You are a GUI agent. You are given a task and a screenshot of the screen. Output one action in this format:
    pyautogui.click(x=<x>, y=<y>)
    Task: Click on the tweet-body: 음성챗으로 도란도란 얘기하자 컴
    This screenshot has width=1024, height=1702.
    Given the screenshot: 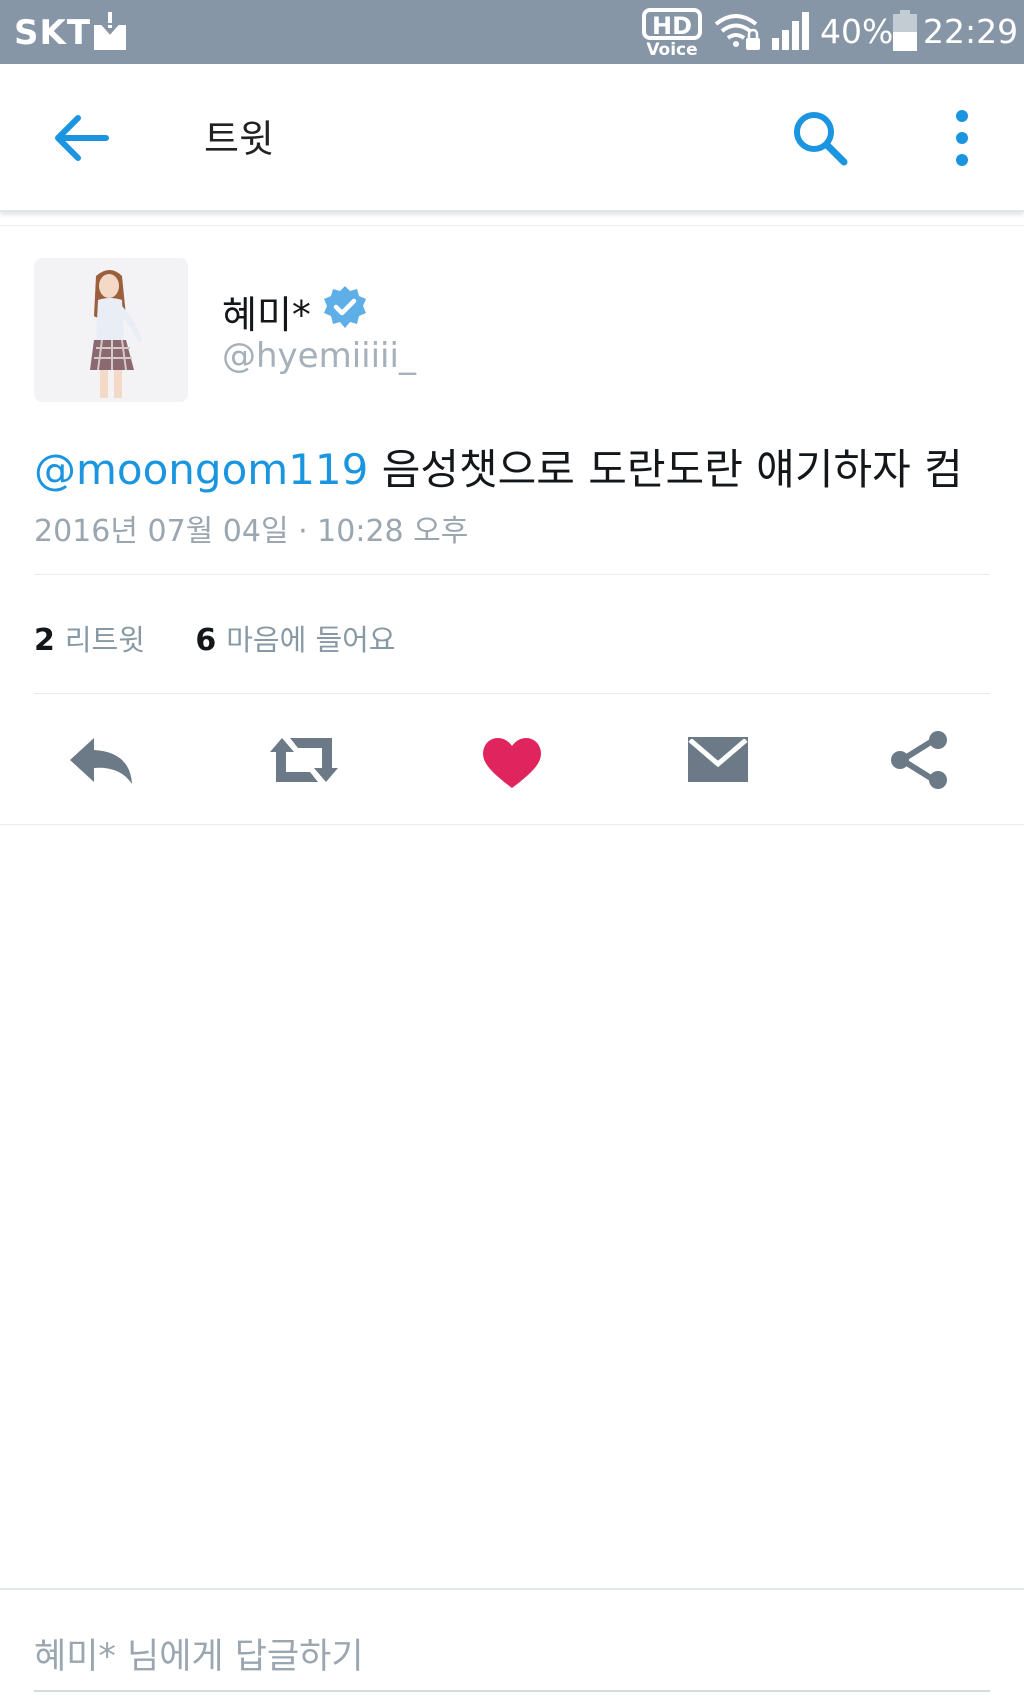 What is the action you would take?
    pyautogui.click(x=672, y=469)
    